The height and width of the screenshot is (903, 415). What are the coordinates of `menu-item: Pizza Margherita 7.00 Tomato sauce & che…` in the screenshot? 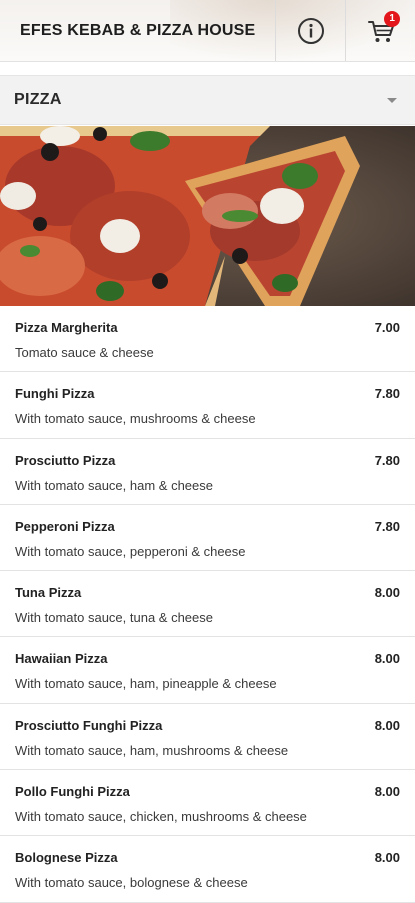 It's located at (207, 339).